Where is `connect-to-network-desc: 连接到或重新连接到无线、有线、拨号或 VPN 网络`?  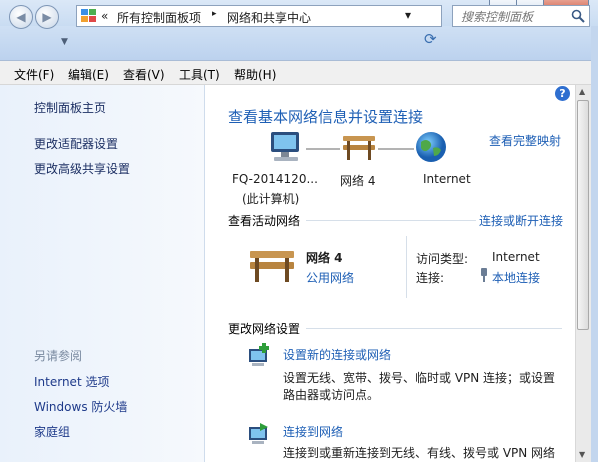
connect-to-network-desc: 连接到或重新连接到无线、有线、拨号或 VPN 网络 is located at coordinates (419, 453).